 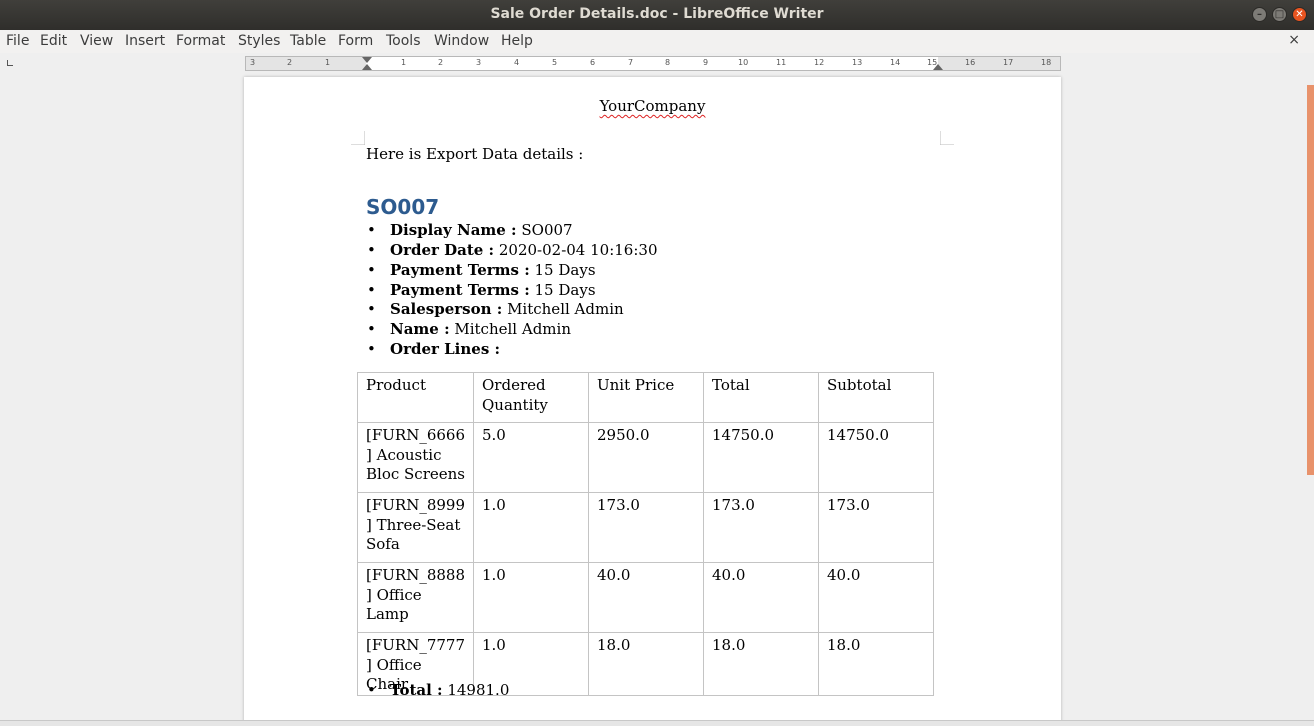 I want to click on ruler-label: 14, so click(x=895, y=62).